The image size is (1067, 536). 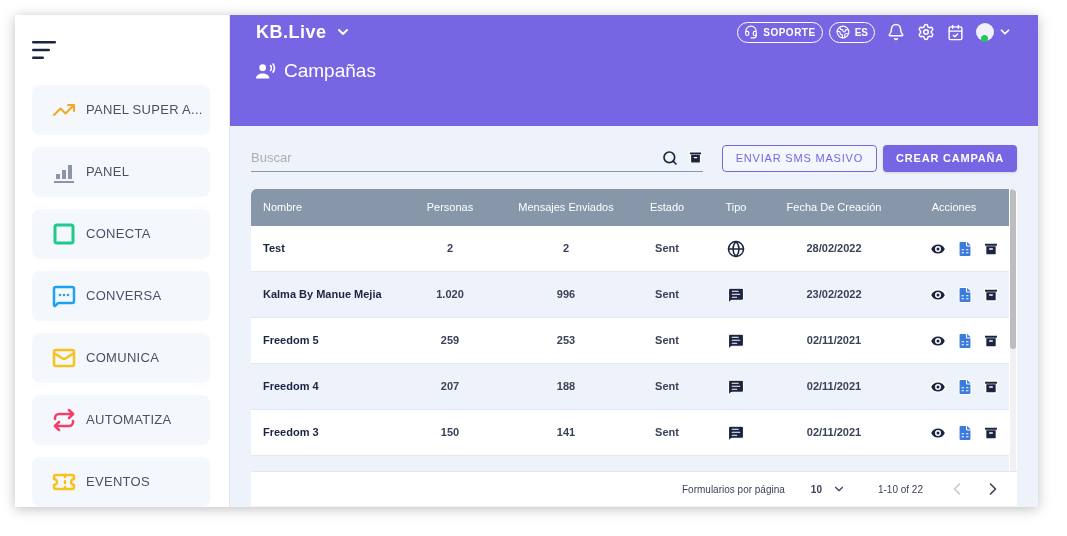 What do you see at coordinates (121, 420) in the screenshot?
I see `sidebar-item: AUTOMATIZA` at bounding box center [121, 420].